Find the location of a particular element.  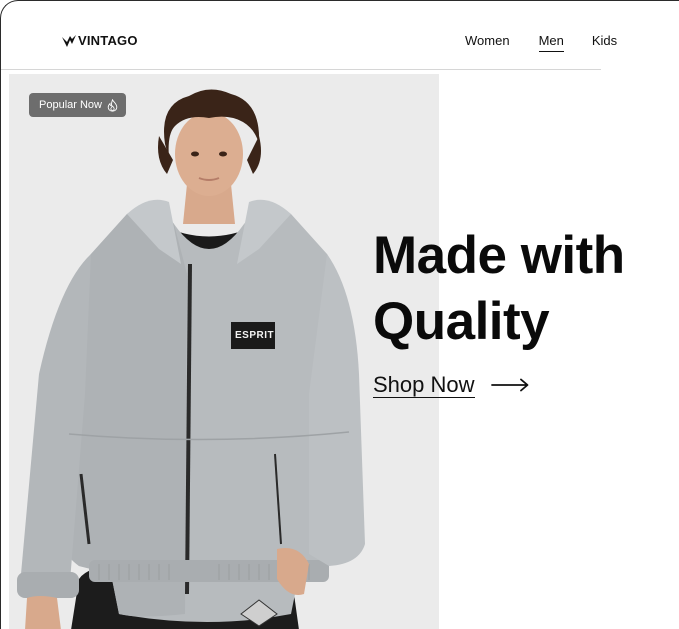

nav-item-men: Men is located at coordinates (551, 42).